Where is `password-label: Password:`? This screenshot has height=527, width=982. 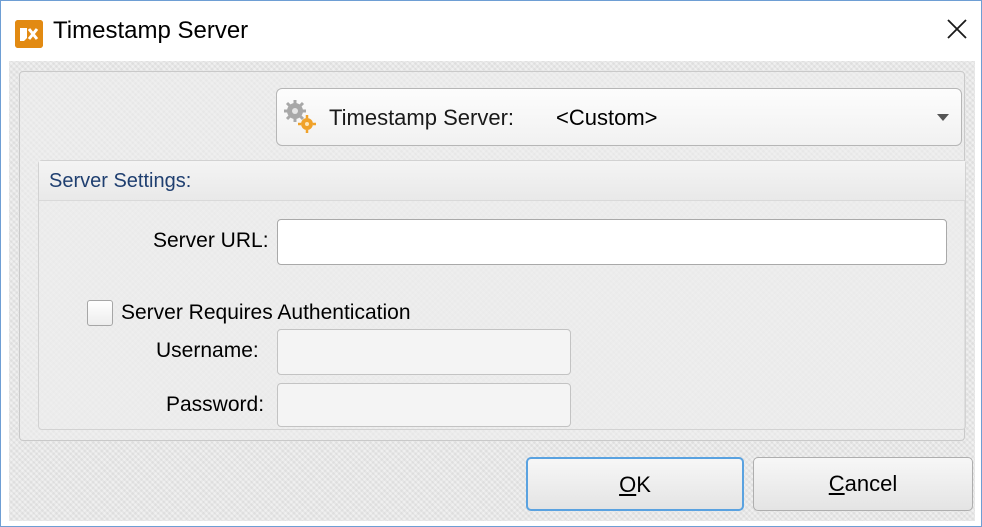
password-label: Password: is located at coordinates (215, 404).